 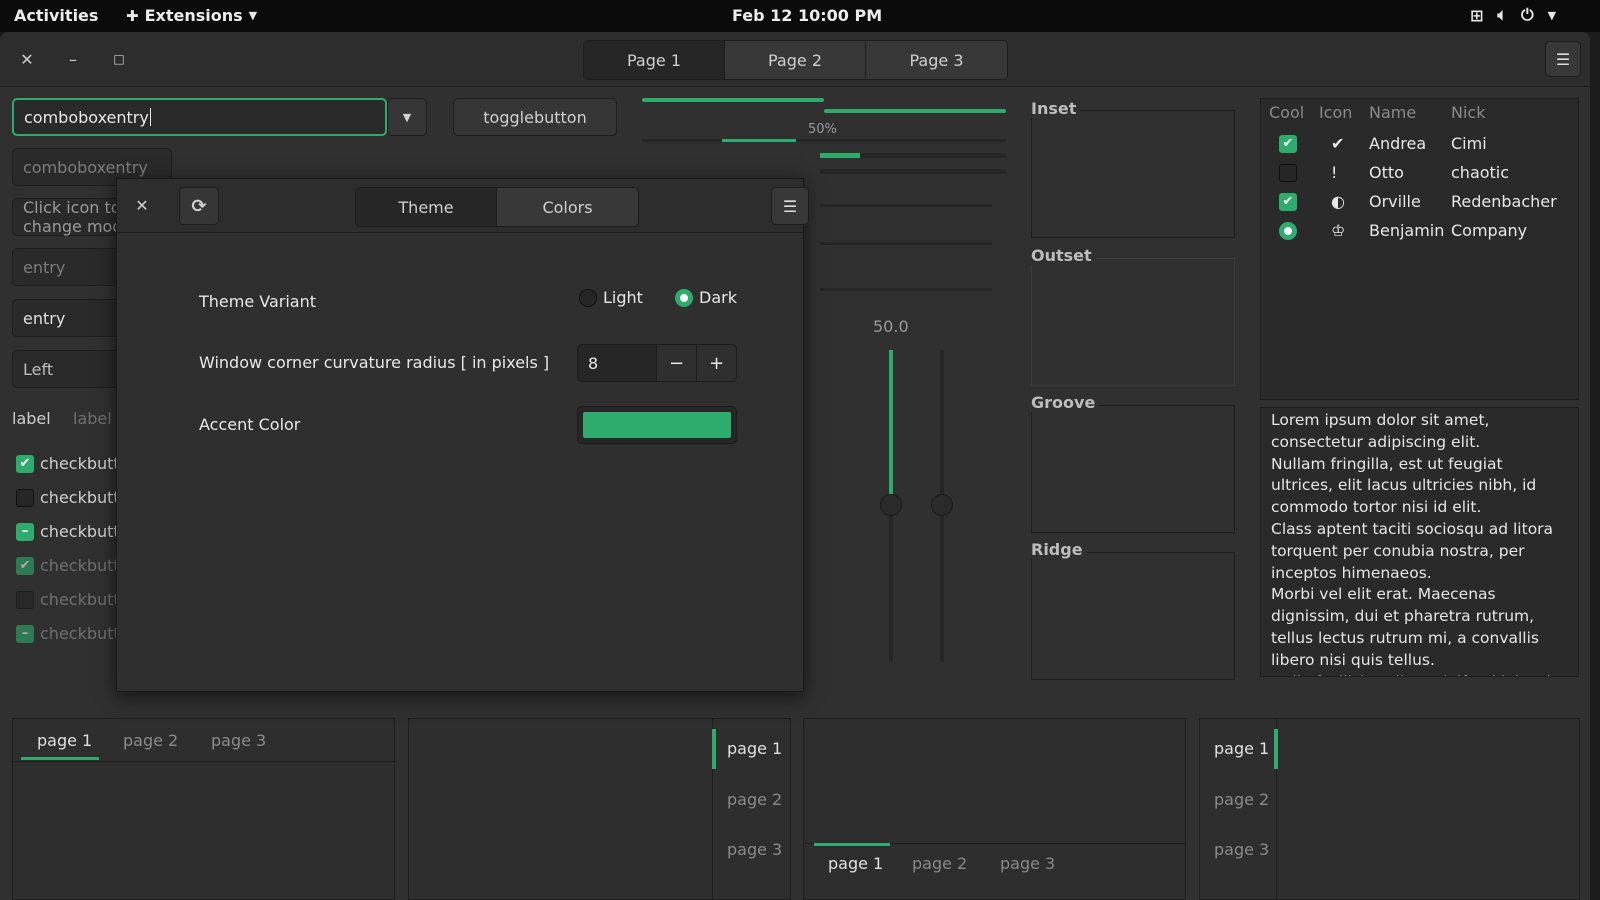 I want to click on minimize-button: –, so click(x=73, y=59).